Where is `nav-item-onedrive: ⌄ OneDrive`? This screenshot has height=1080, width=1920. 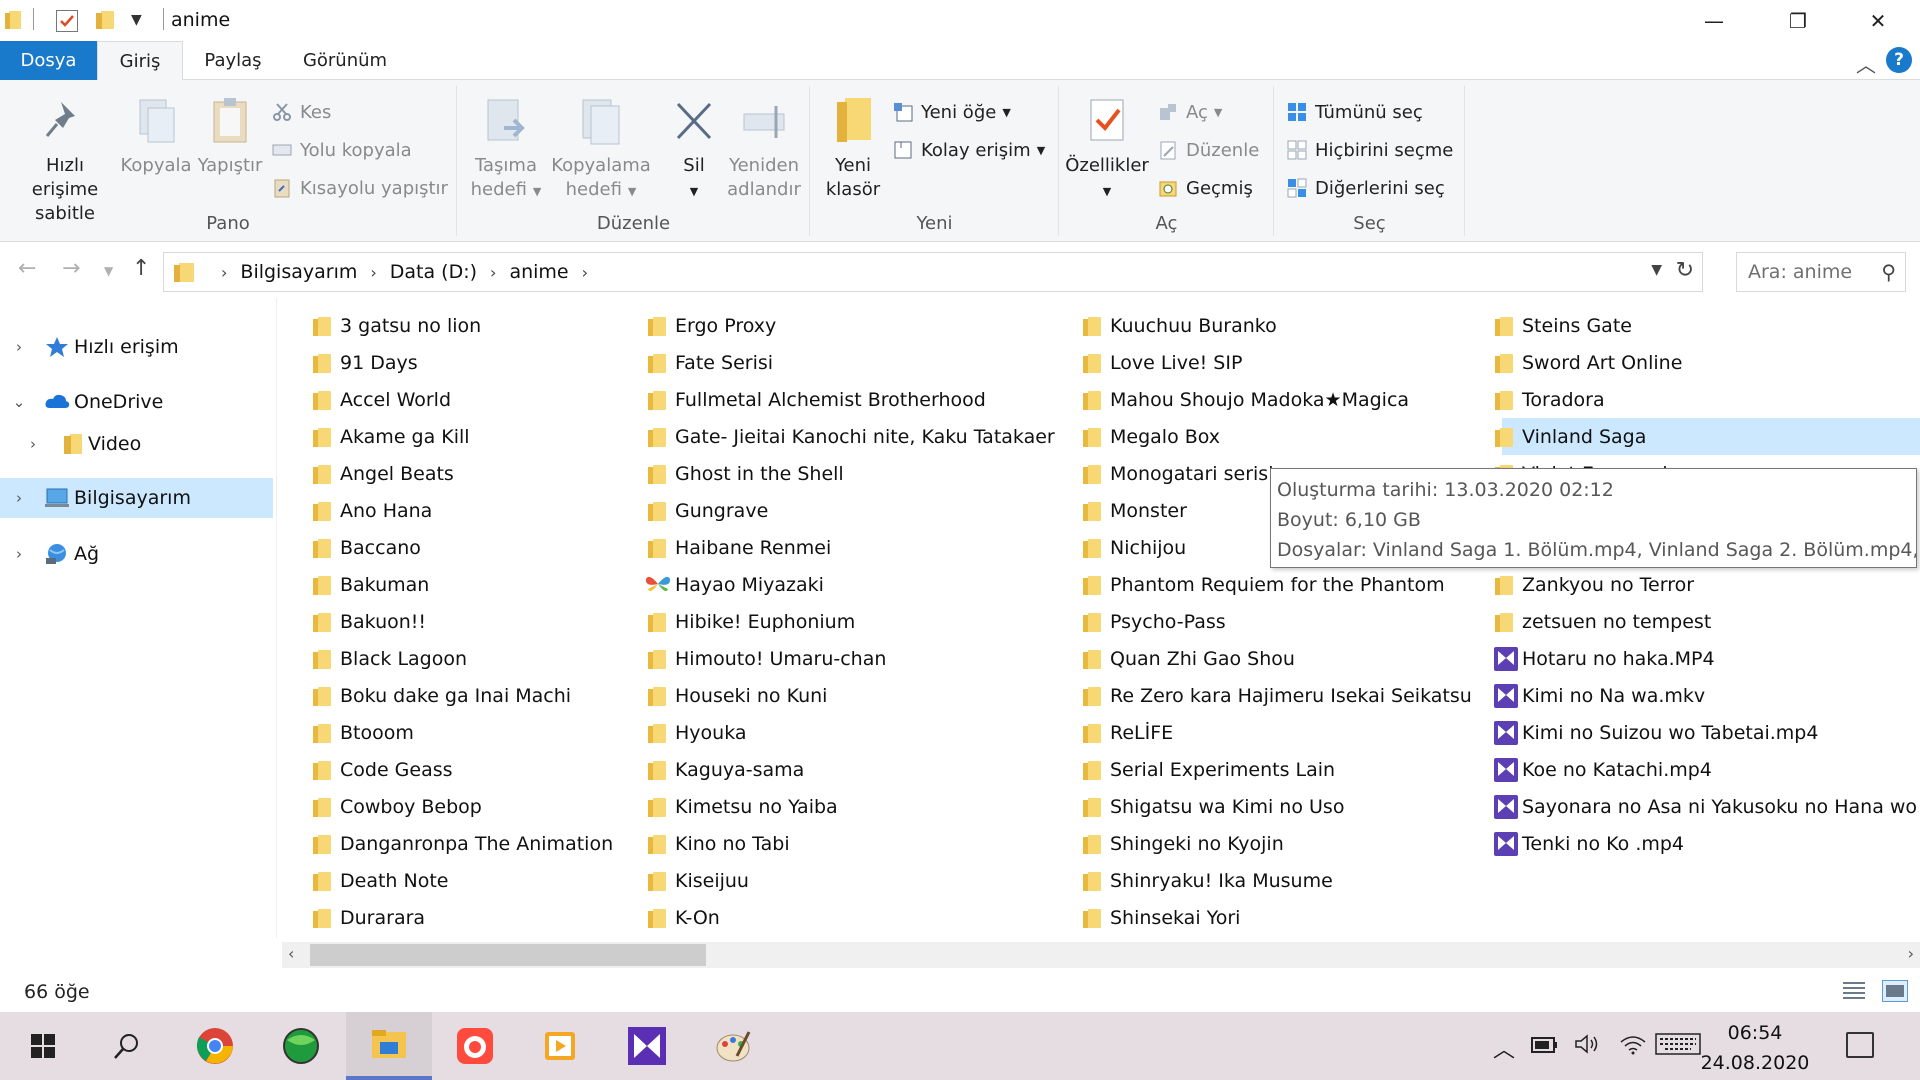
nav-item-onedrive: ⌄ OneDrive is located at coordinates (136, 402).